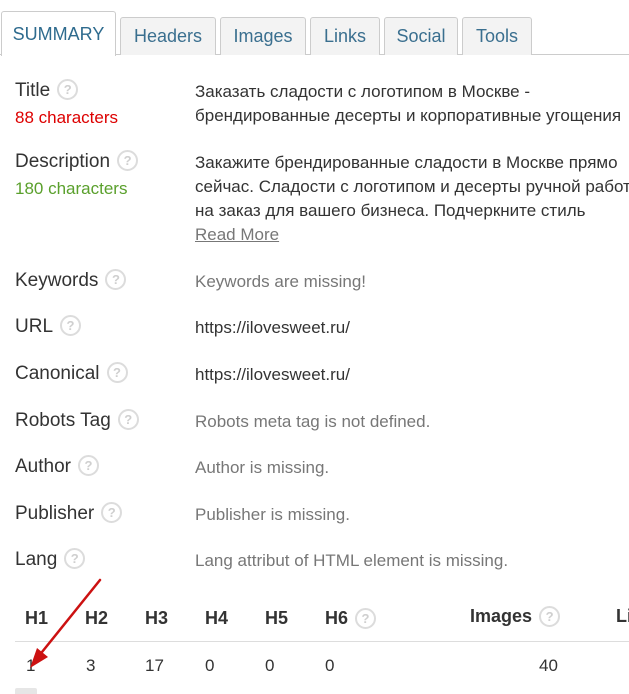 This screenshot has height=694, width=629. I want to click on annotation-arrow-icon, so click(66, 623).